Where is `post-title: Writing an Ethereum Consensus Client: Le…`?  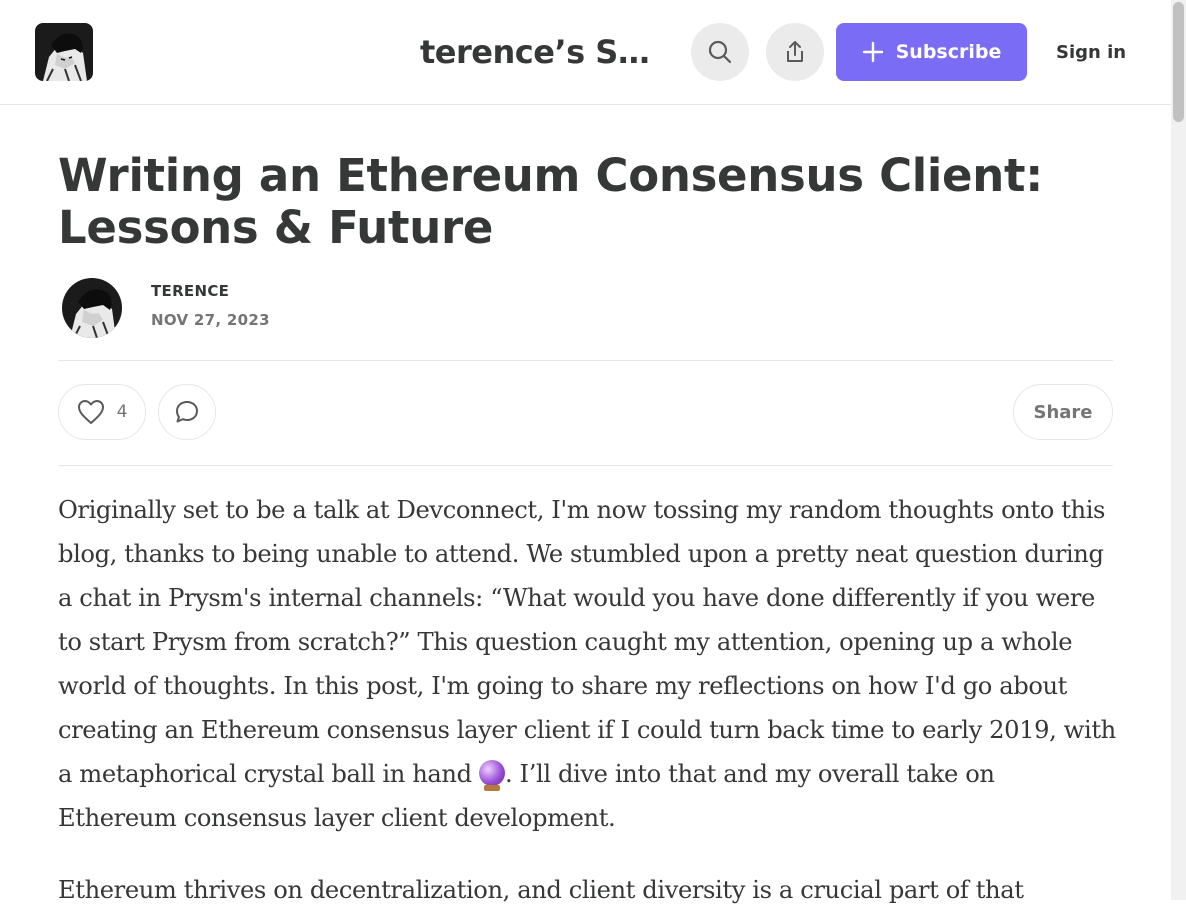 post-title: Writing an Ethereum Consensus Client: Le… is located at coordinates (550, 201).